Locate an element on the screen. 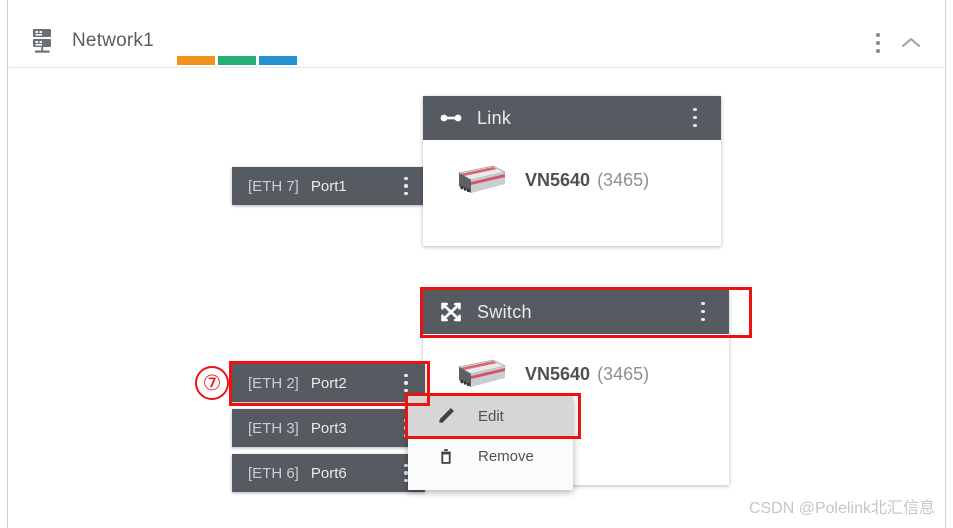 The width and height of the screenshot is (953, 528). panel-switch-title: Switch is located at coordinates (504, 311).